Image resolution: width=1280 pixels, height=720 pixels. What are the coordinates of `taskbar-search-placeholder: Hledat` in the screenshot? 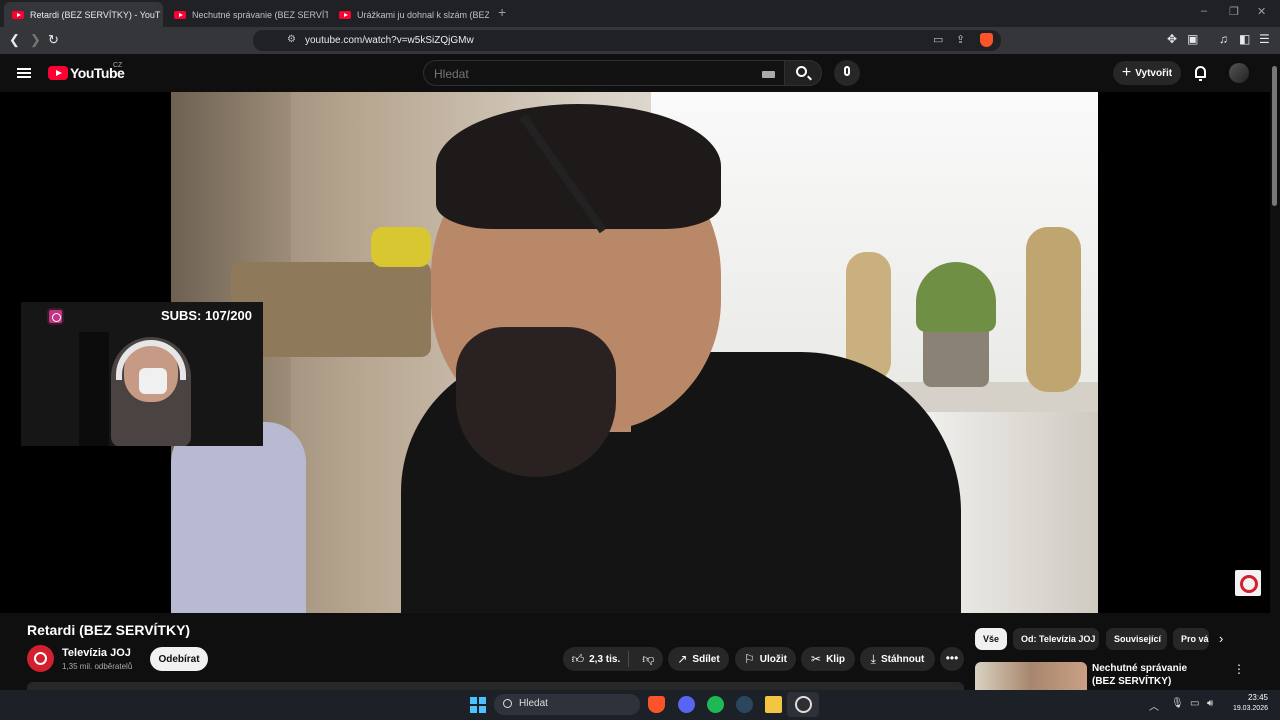 It's located at (533, 703).